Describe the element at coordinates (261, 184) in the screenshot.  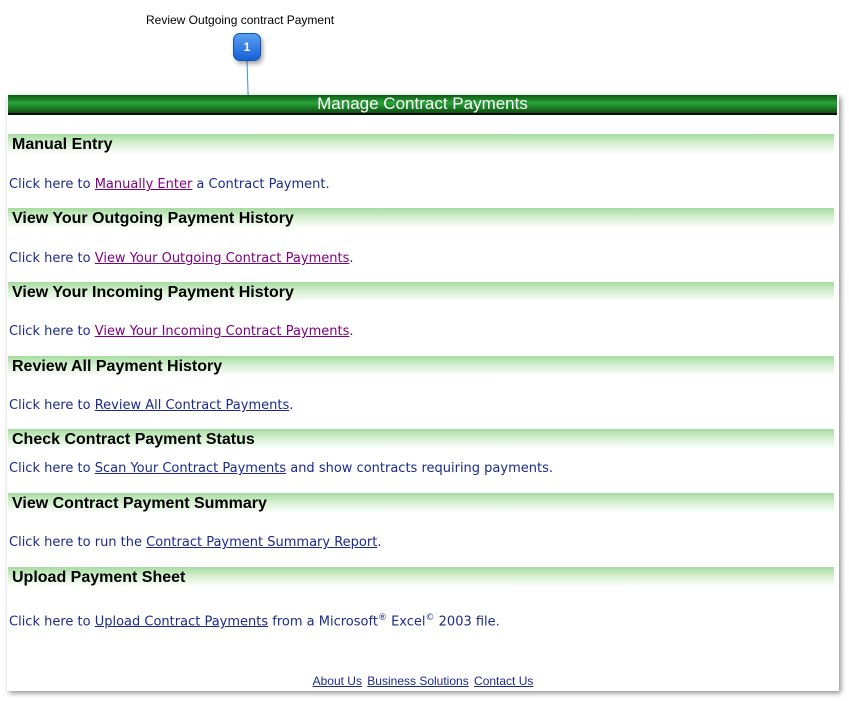
I see `text-suffix: a Contract Payment.` at that location.